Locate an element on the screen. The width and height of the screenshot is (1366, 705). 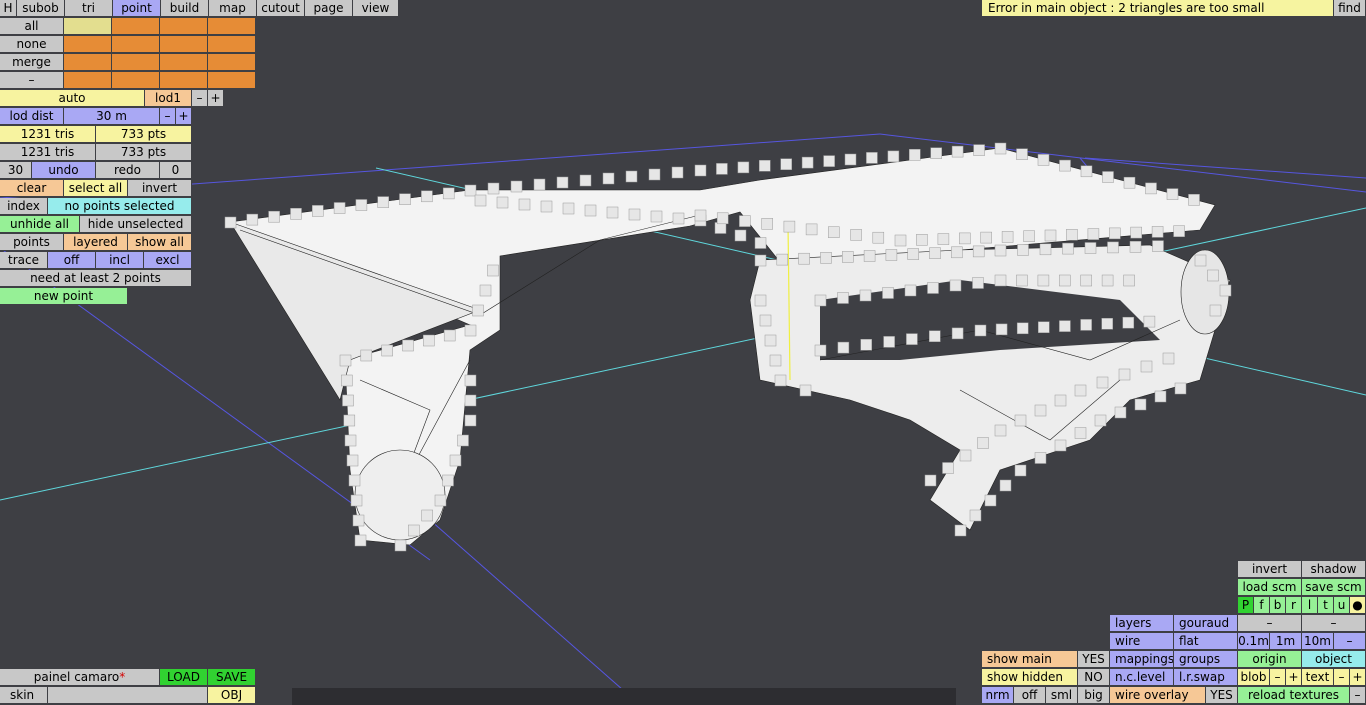
view-r-button: r is located at coordinates (1294, 605).